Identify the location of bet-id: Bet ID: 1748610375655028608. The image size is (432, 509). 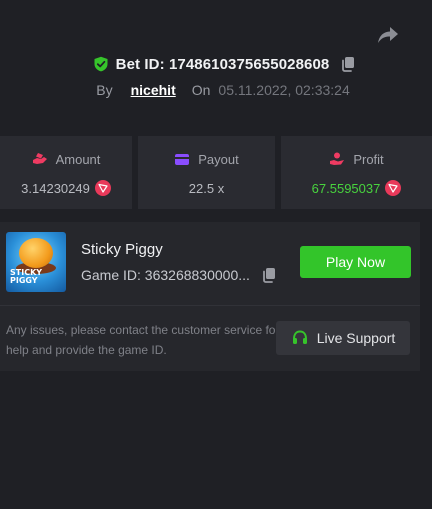
(222, 64).